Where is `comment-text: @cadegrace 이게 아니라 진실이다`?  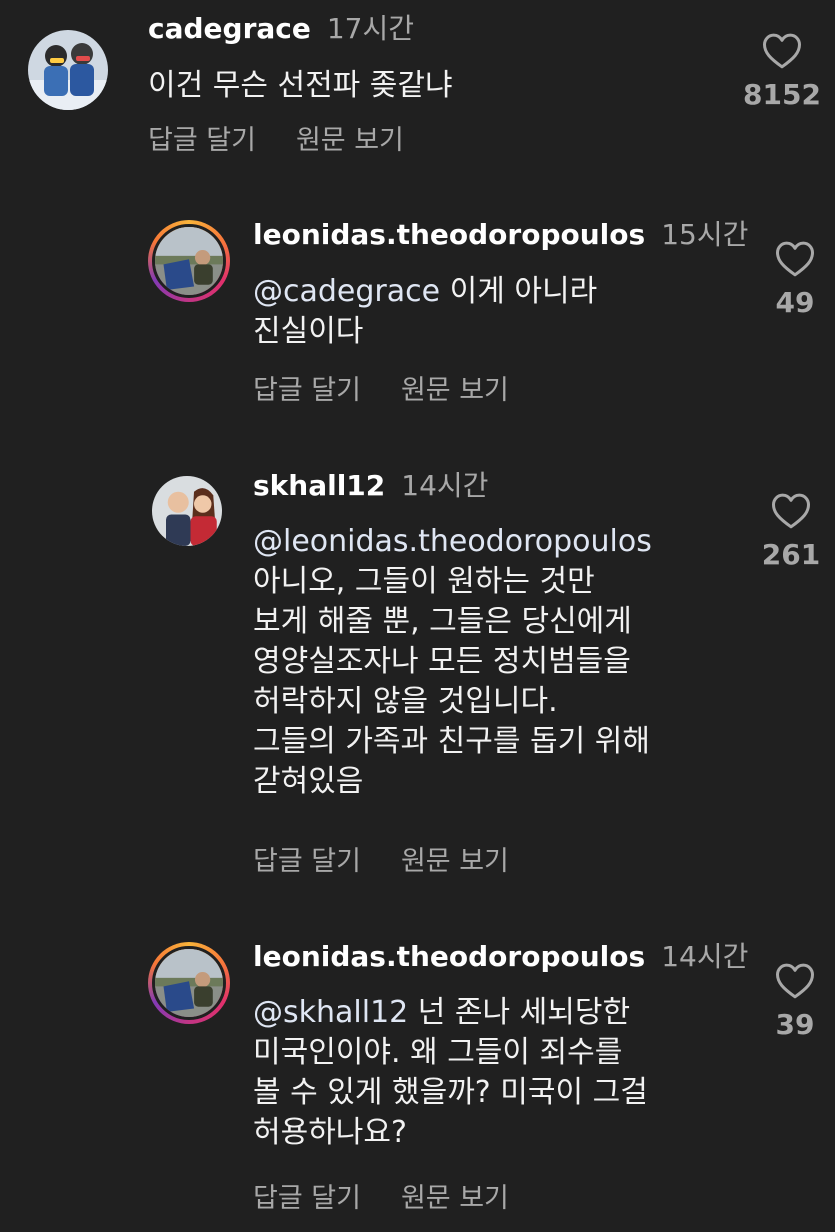 comment-text: @cadegrace 이게 아니라 진실이다 is located at coordinates (425, 312).